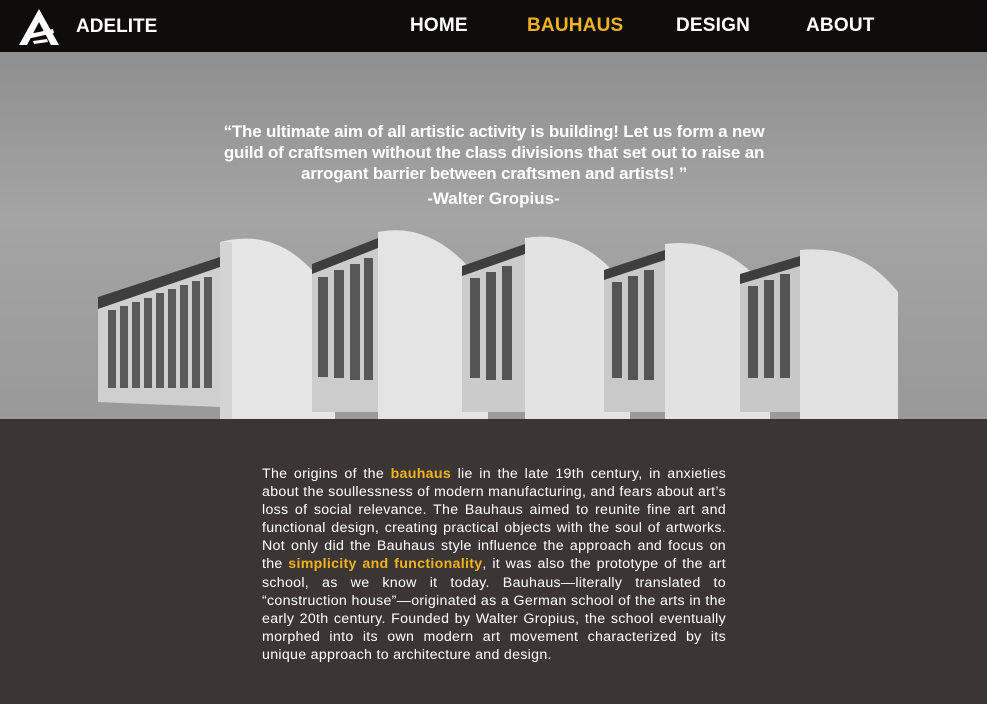 Image resolution: width=987 pixels, height=704 pixels. I want to click on adelite-logo-icon, so click(39, 27).